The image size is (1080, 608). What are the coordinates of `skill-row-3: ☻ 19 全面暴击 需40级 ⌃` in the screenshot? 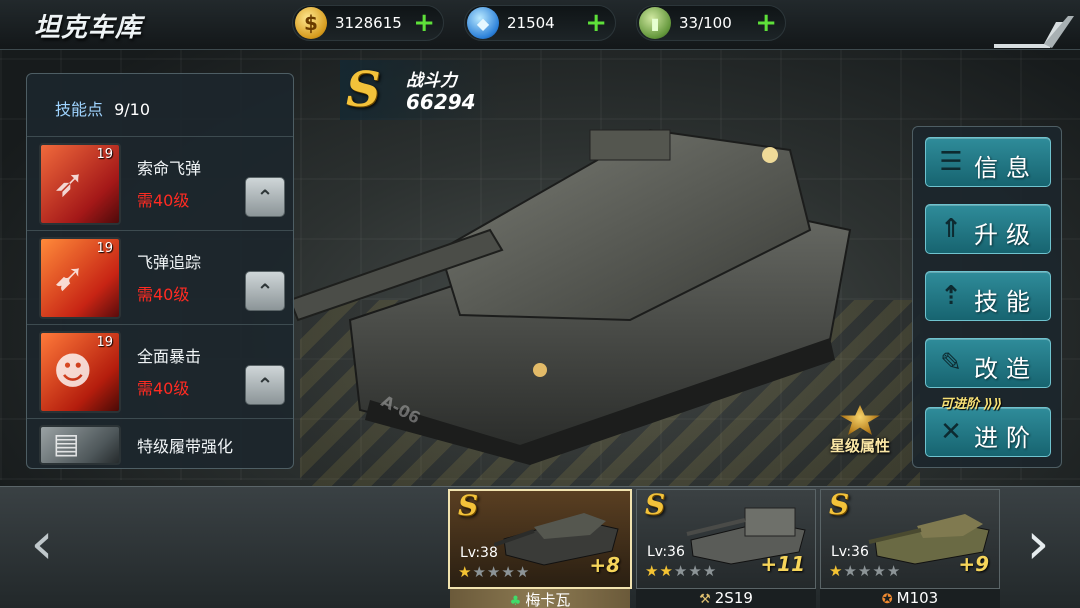 It's located at (160, 370).